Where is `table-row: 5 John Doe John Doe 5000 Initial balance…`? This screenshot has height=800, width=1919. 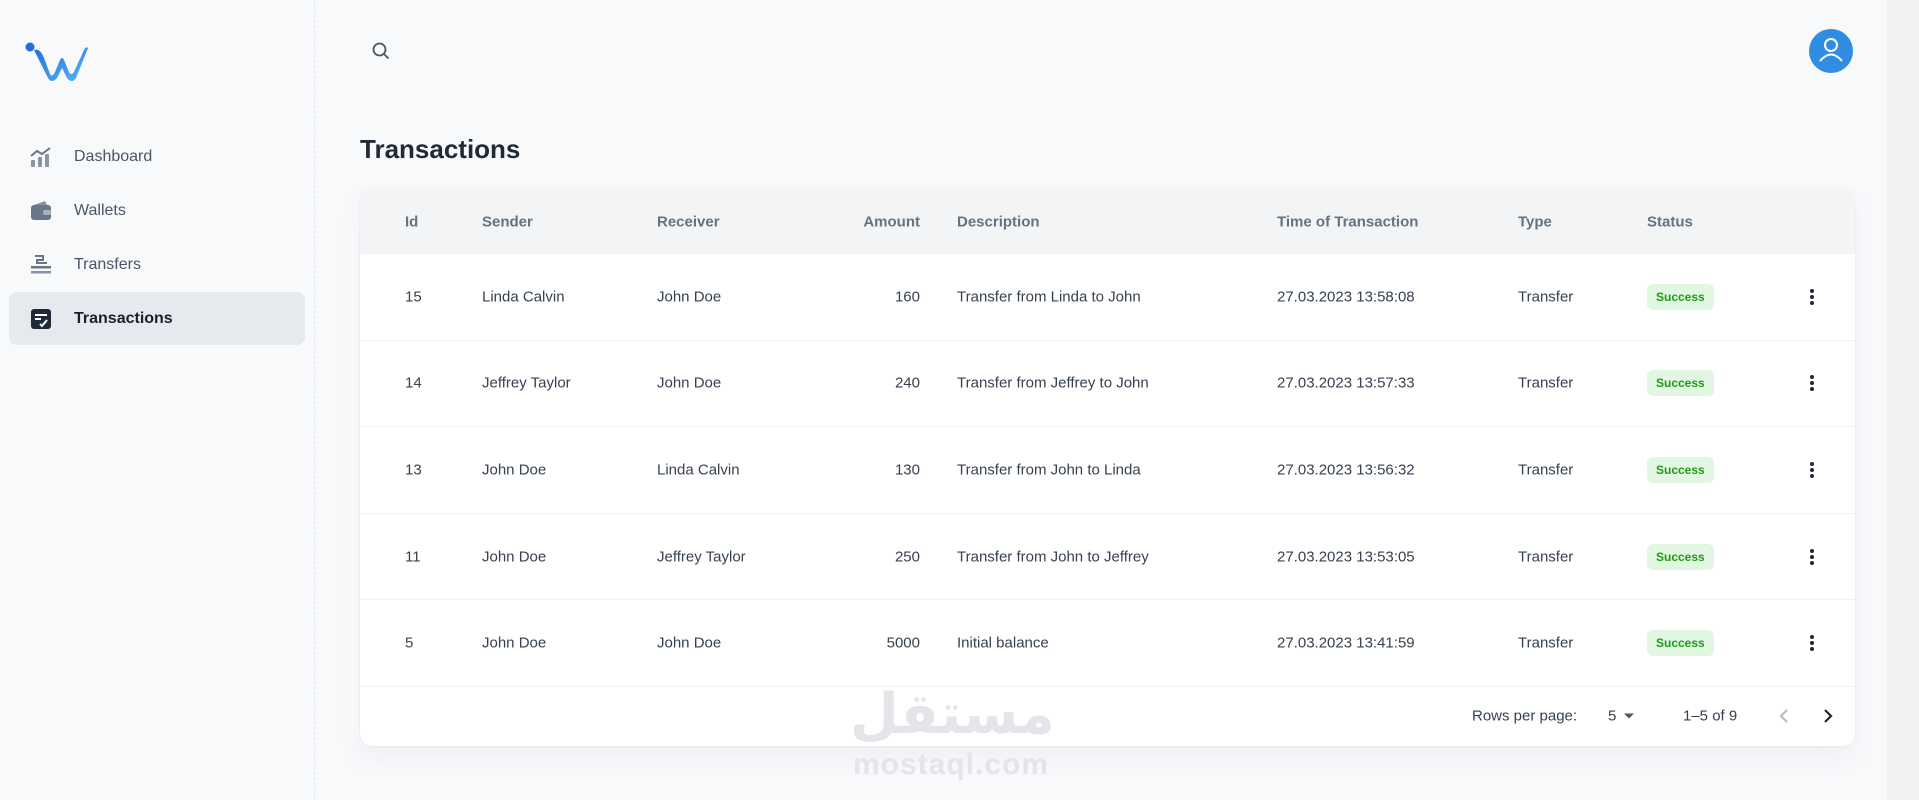 table-row: 5 John Doe John Doe 5000 Initial balance… is located at coordinates (1107, 643).